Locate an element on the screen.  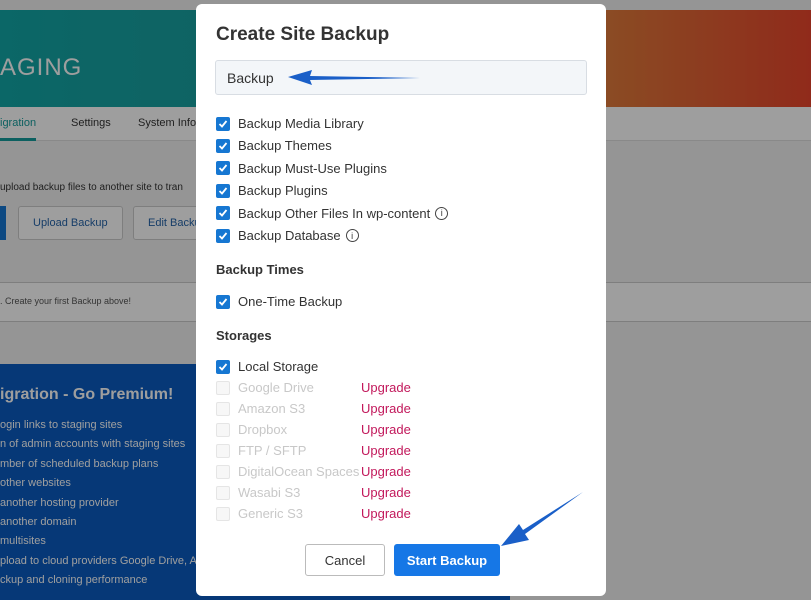
backup-option: Backup Must-Use Plugins is located at coordinates (301, 168).